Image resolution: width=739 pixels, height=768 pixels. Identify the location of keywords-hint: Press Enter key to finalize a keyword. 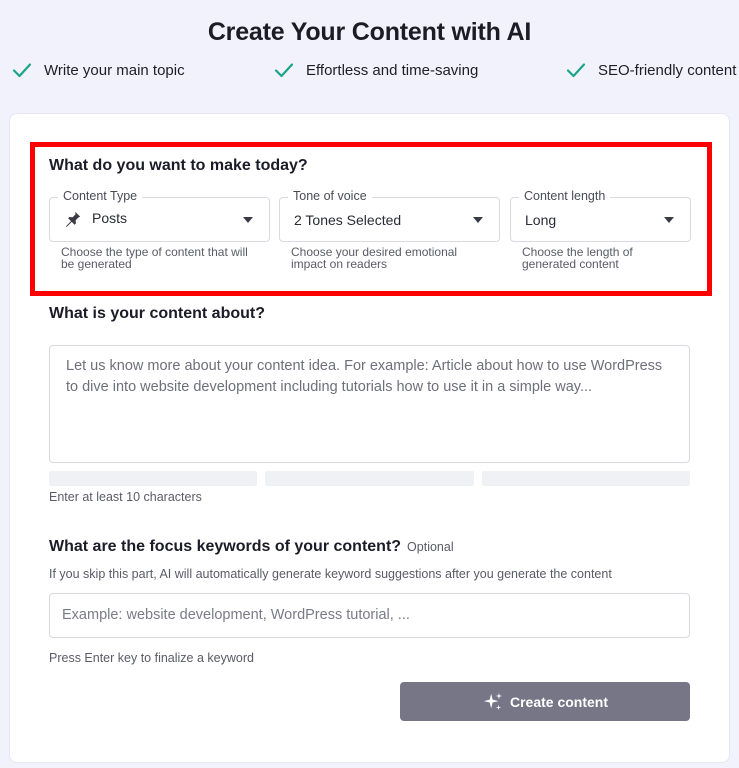
(151, 658).